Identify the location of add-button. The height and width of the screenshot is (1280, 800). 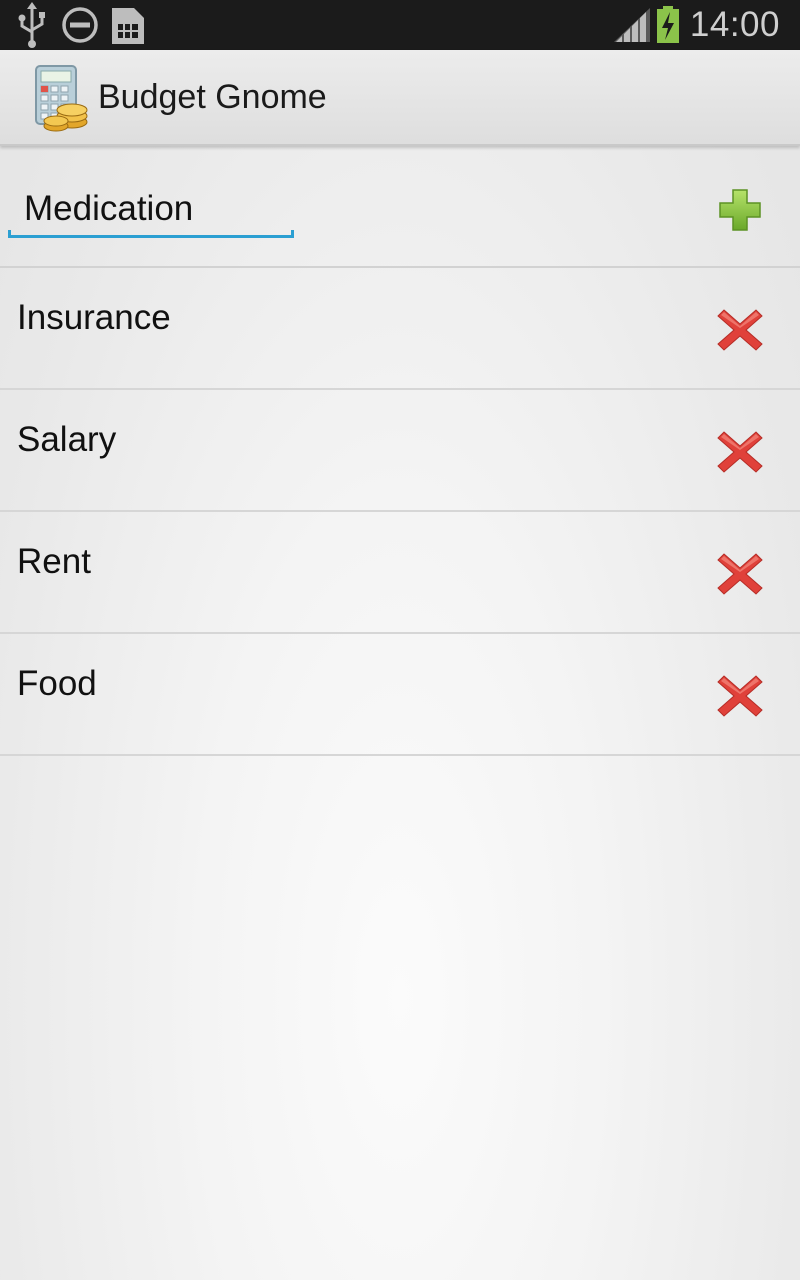
(740, 210).